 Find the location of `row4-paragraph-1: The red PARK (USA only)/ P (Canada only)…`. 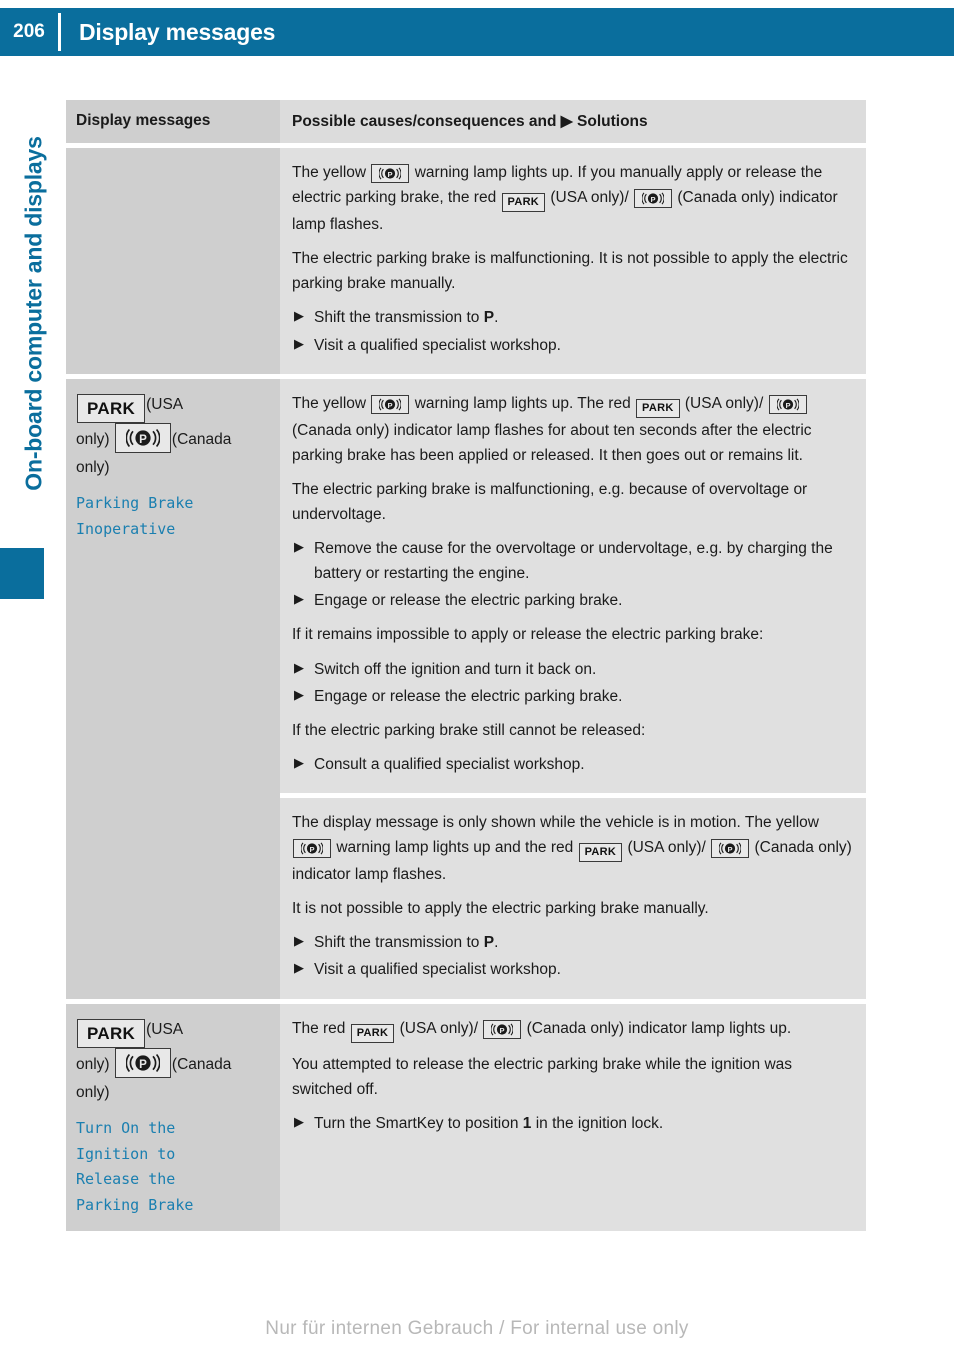

row4-paragraph-1: The red PARK (USA only)/ P (Canada only)… is located at coordinates (572, 1029).